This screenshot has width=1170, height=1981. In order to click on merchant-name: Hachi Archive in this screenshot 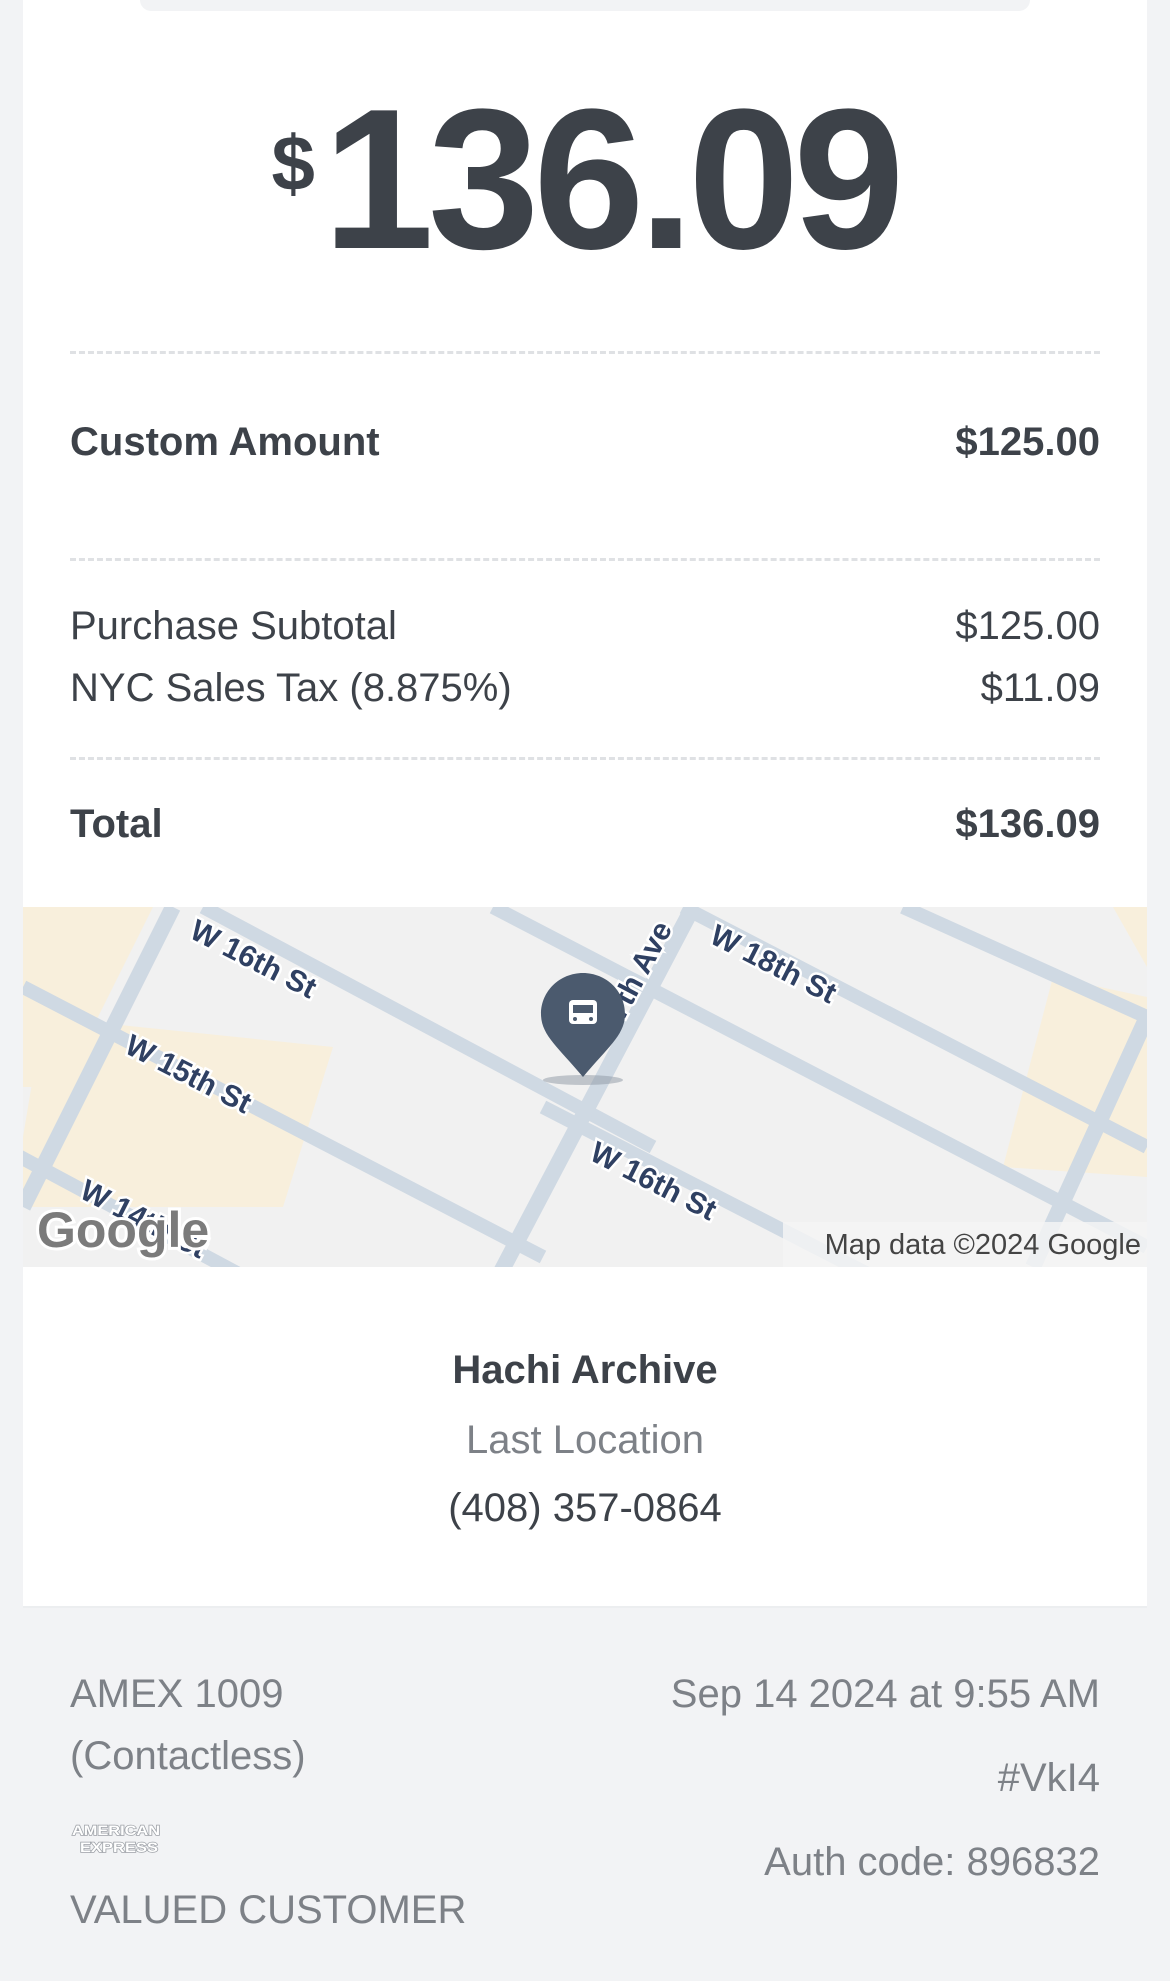, I will do `click(585, 1370)`.